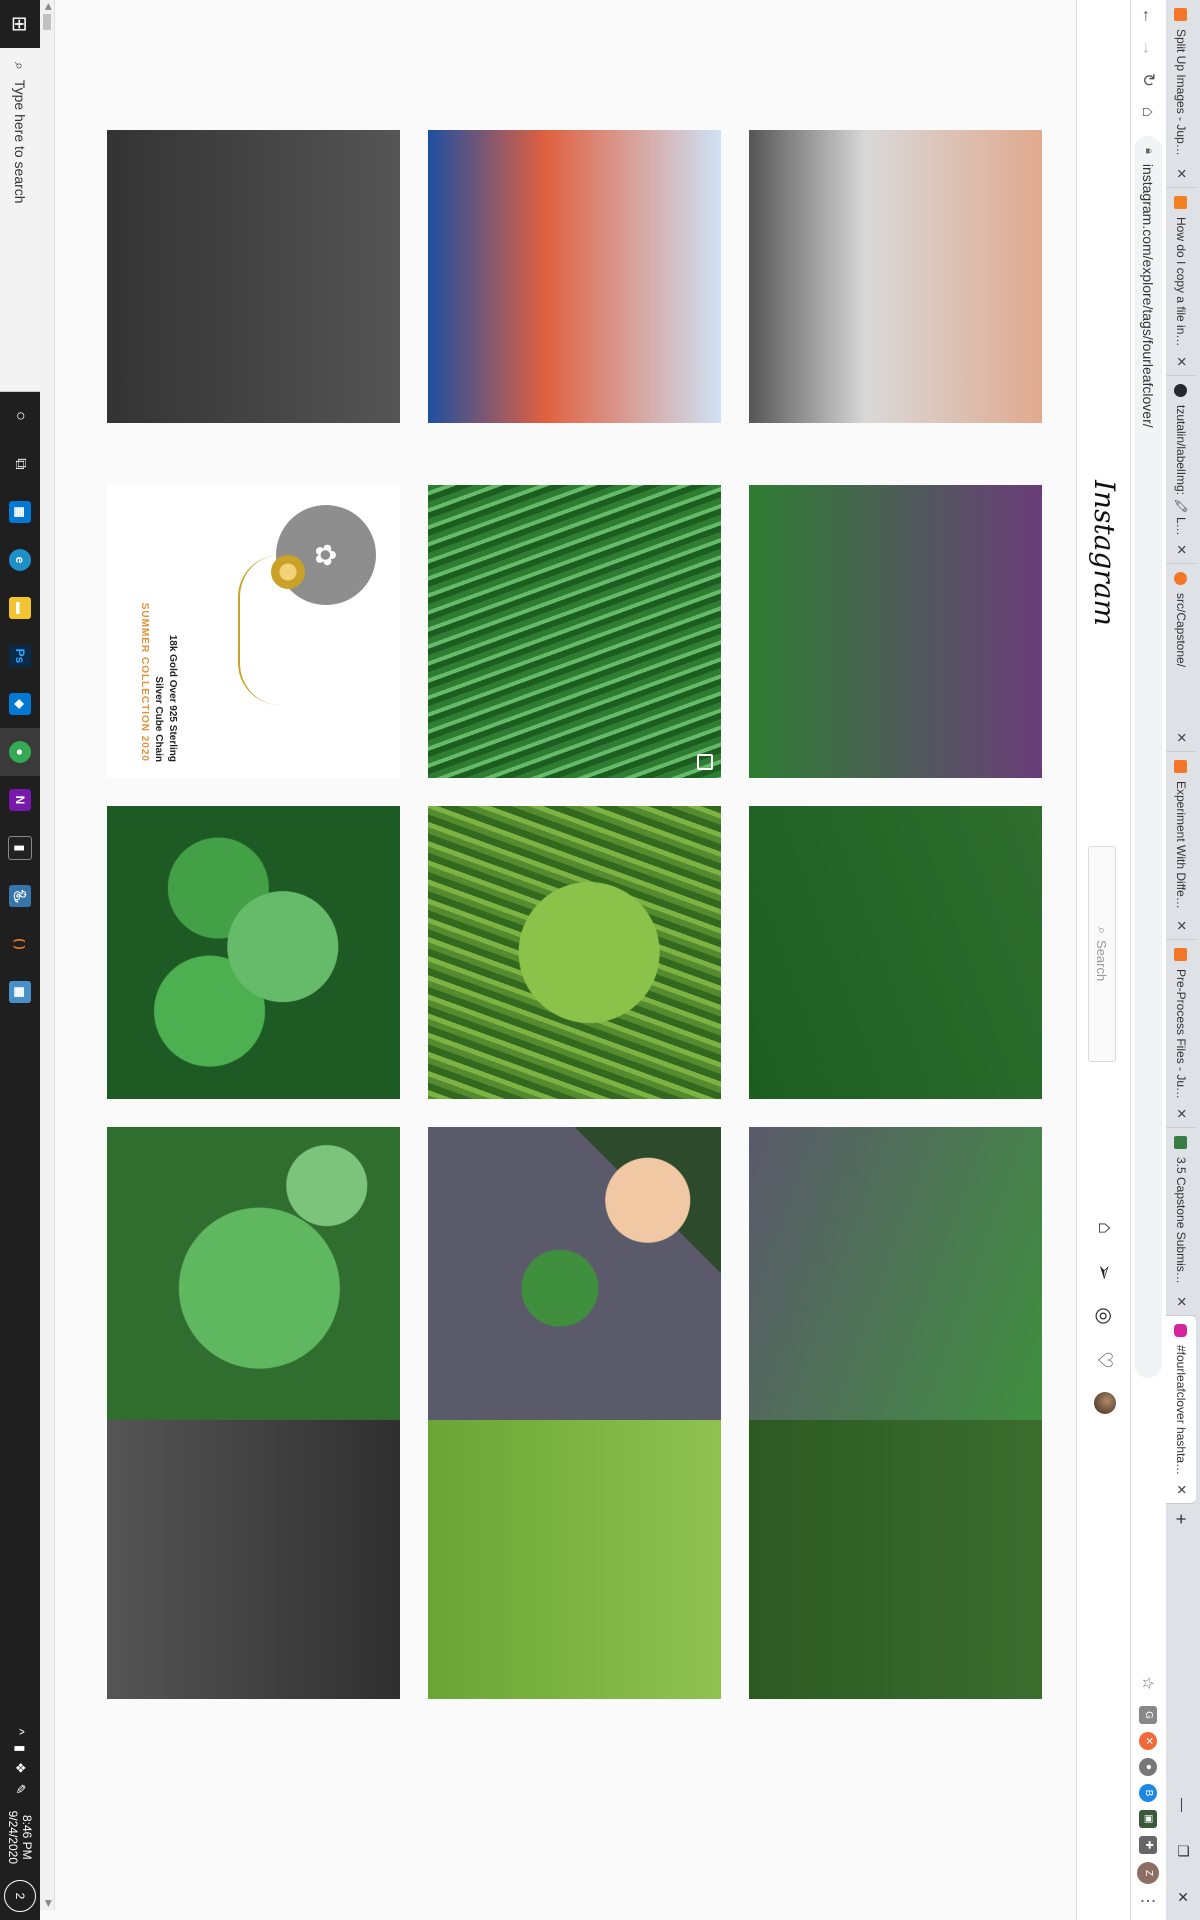 This screenshot has height=1920, width=1200. I want to click on search-input: ⌕ Search, so click(1102, 954).